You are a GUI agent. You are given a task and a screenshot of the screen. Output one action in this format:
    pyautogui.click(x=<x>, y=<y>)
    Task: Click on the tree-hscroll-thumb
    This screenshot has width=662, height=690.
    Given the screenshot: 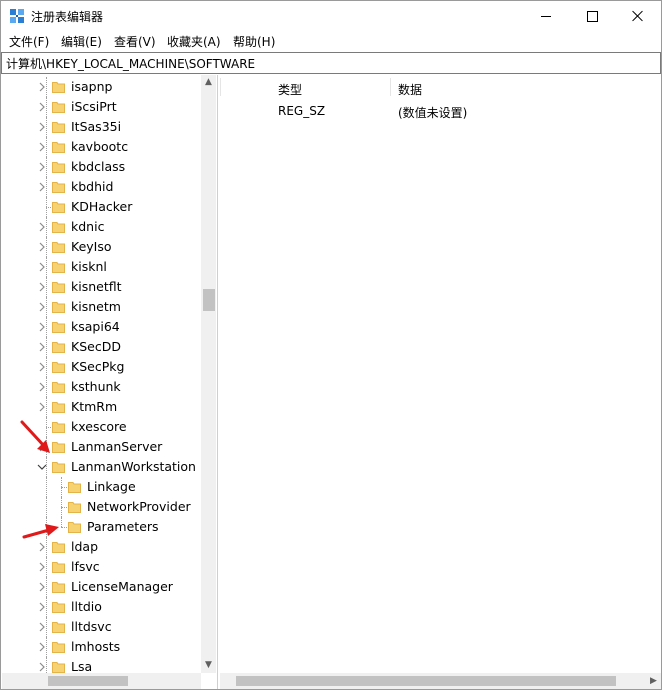 What is the action you would take?
    pyautogui.click(x=88, y=681)
    